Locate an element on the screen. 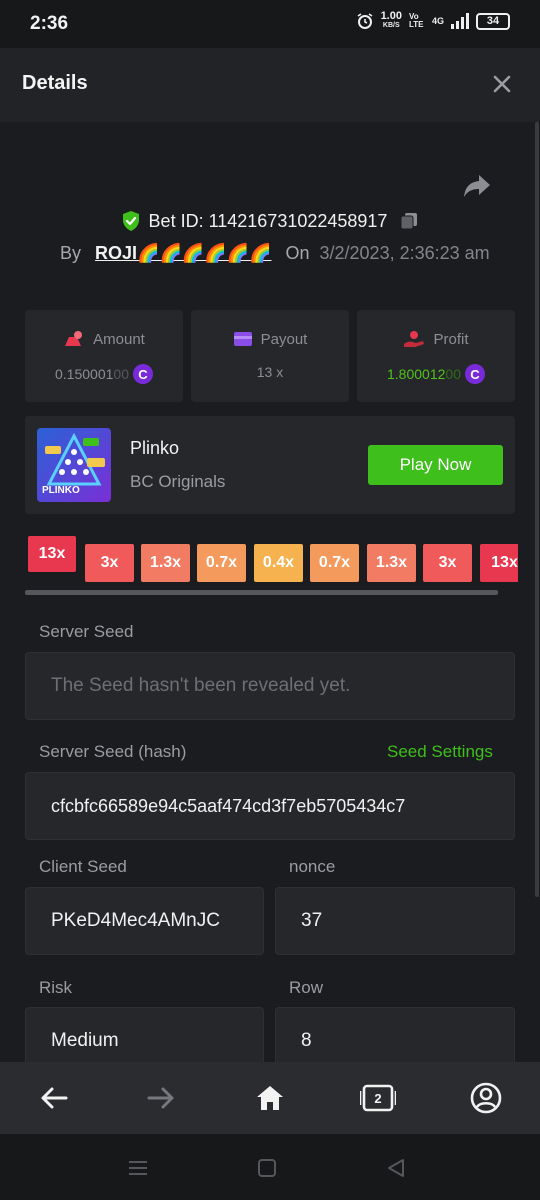 This screenshot has width=540, height=1200. username-link: ROJI🌈🌈🌈🌈🌈🌈 is located at coordinates (183, 253).